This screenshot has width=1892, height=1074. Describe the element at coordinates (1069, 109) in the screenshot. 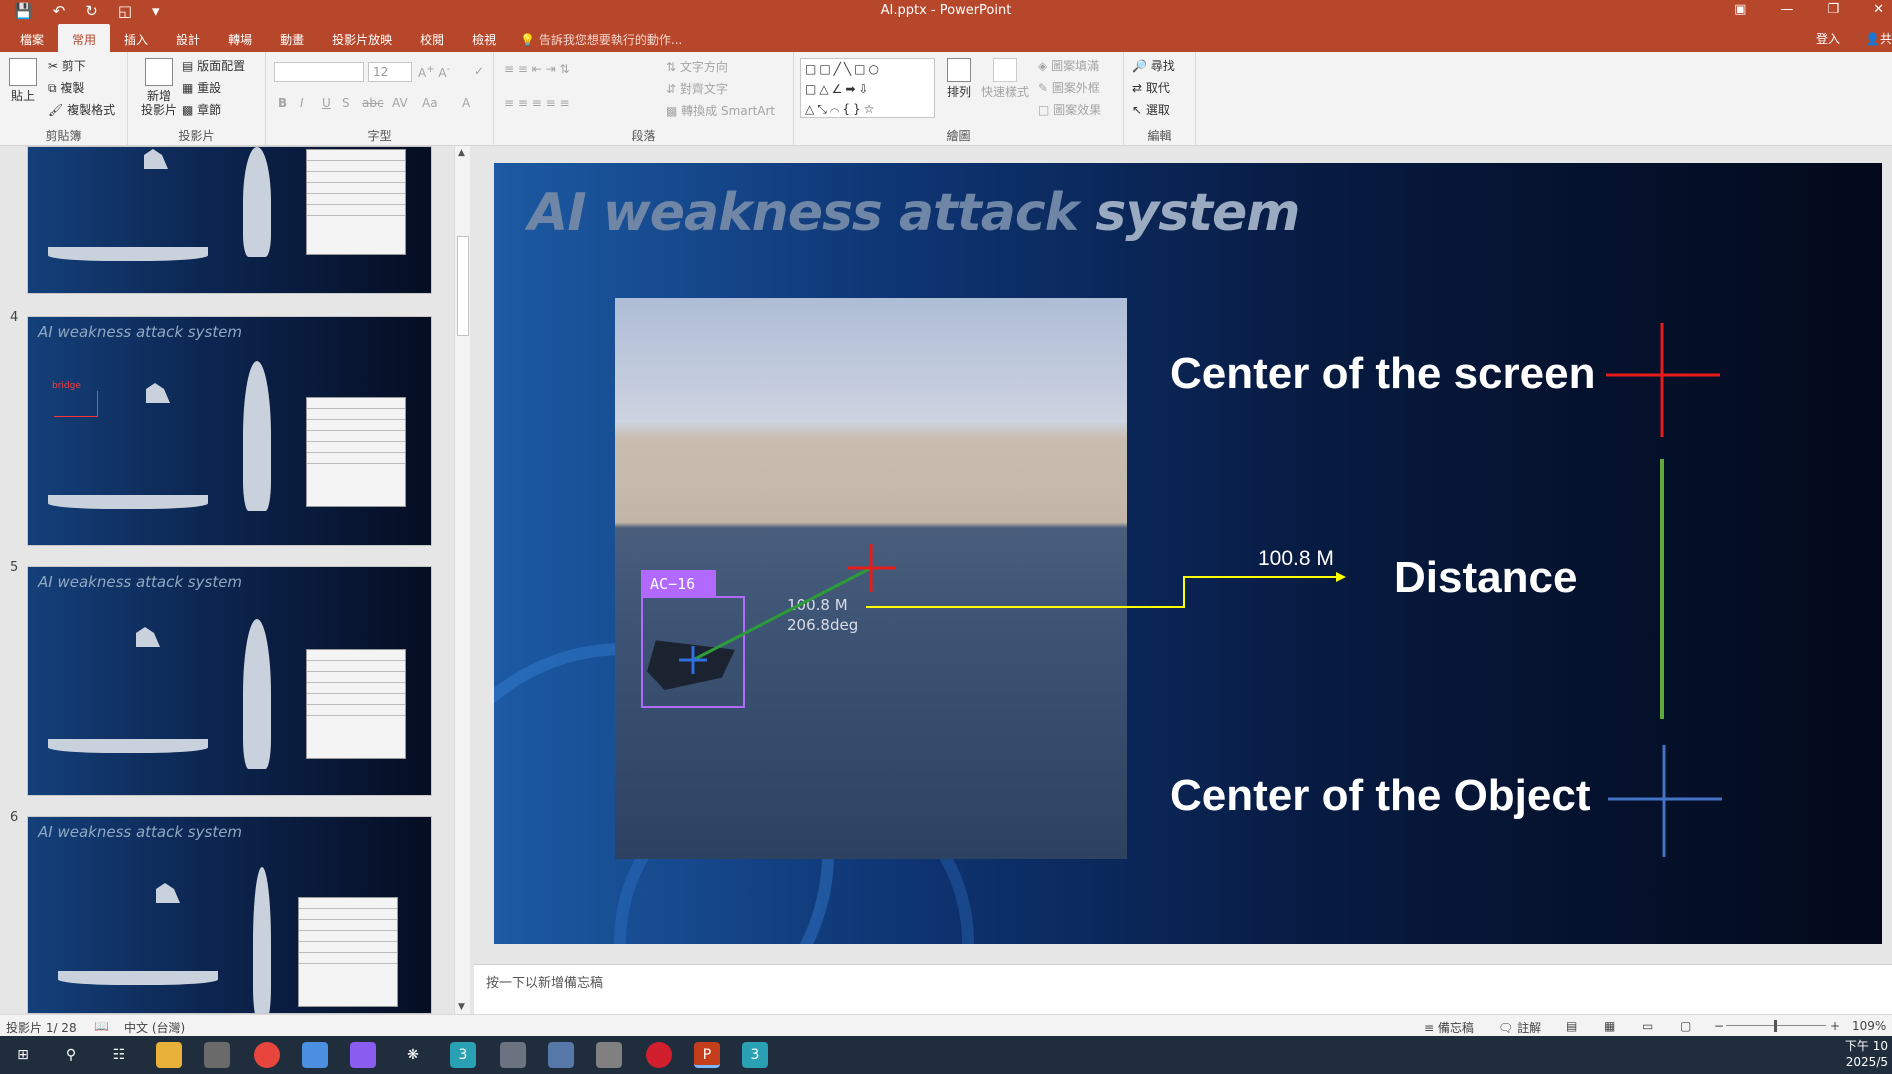

I see `shape-effects-button: □ 圖案效果` at that location.